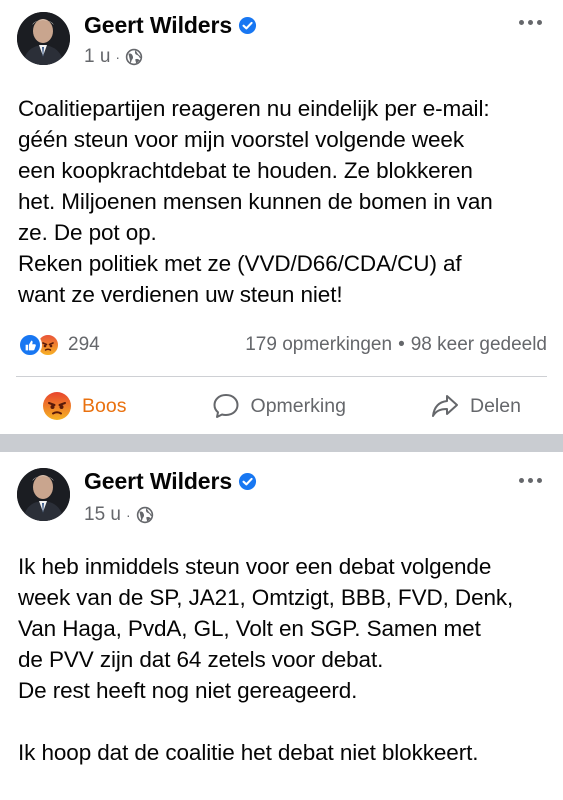 Image resolution: width=563 pixels, height=800 pixels. Describe the element at coordinates (318, 345) in the screenshot. I see `comments-count-link: 179 opmerkingen` at that location.